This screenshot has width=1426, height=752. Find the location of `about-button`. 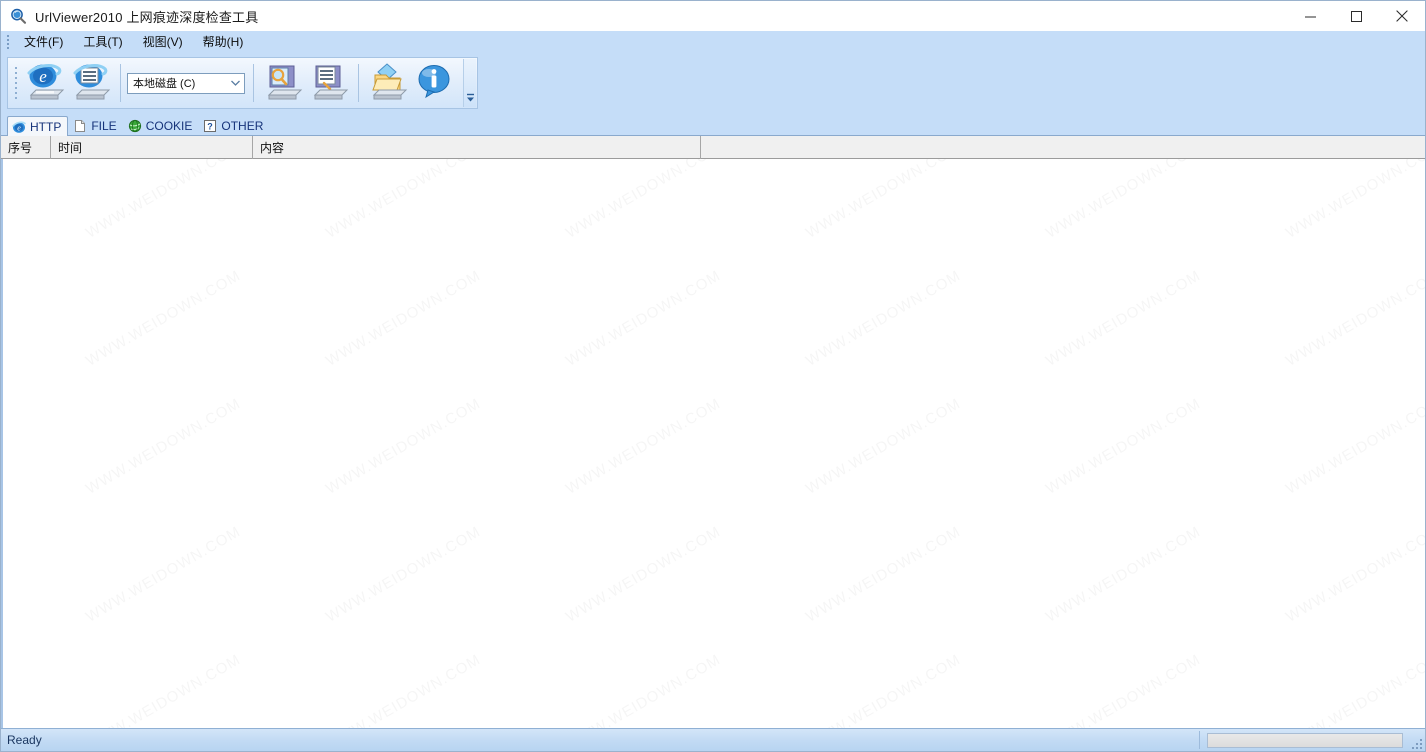

about-button is located at coordinates (434, 83).